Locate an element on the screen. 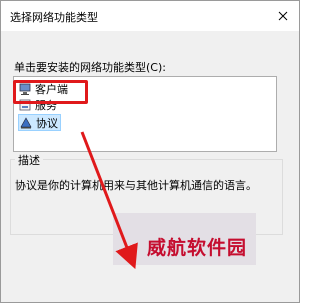  annotation-arrow is located at coordinates (109, 200).